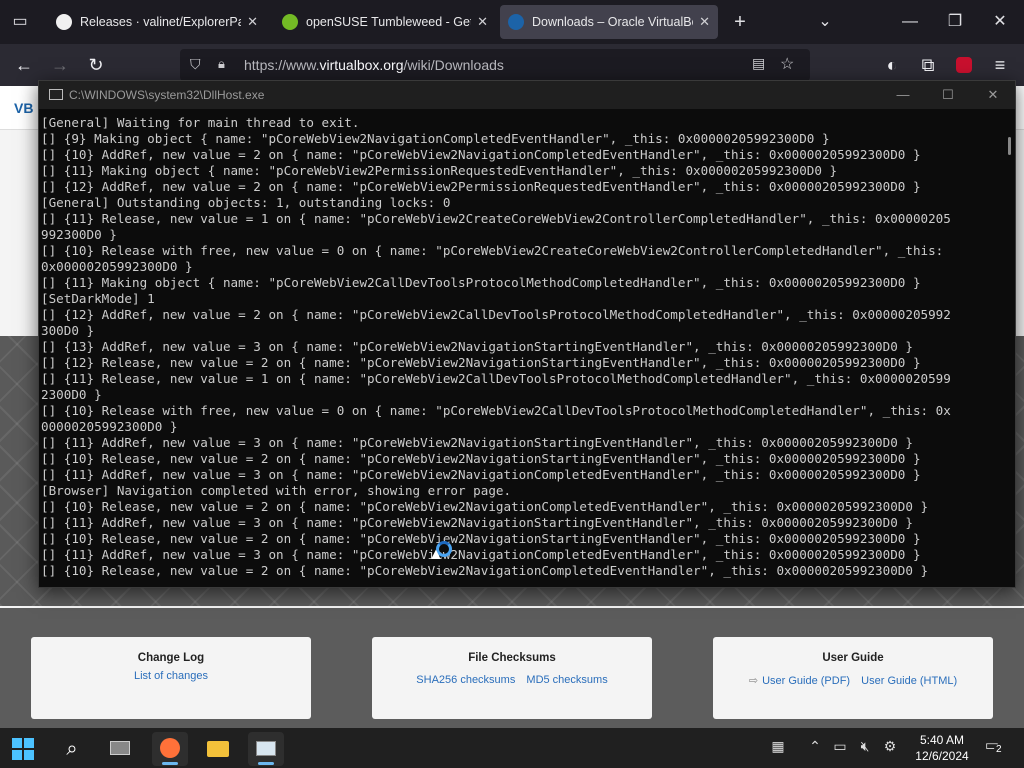 This screenshot has width=1024, height=768. What do you see at coordinates (815, 748) in the screenshot?
I see `show-hidden-icons-chevron-up-icon: ⌃` at bounding box center [815, 748].